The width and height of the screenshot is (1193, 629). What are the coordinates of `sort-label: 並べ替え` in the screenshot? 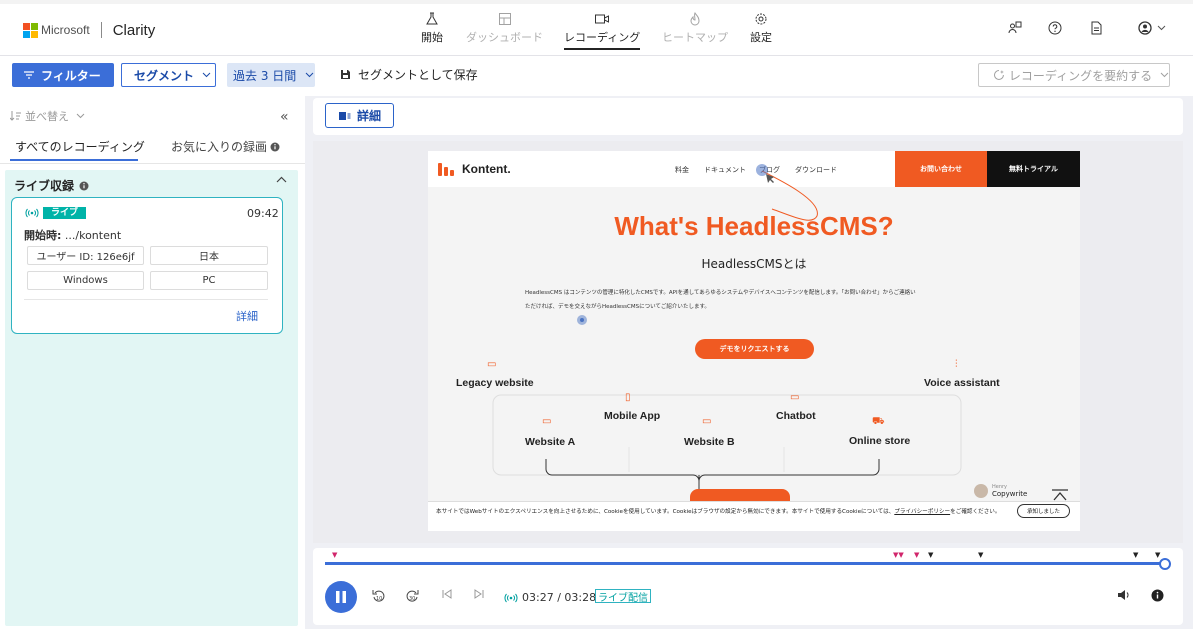 It's located at (47, 116).